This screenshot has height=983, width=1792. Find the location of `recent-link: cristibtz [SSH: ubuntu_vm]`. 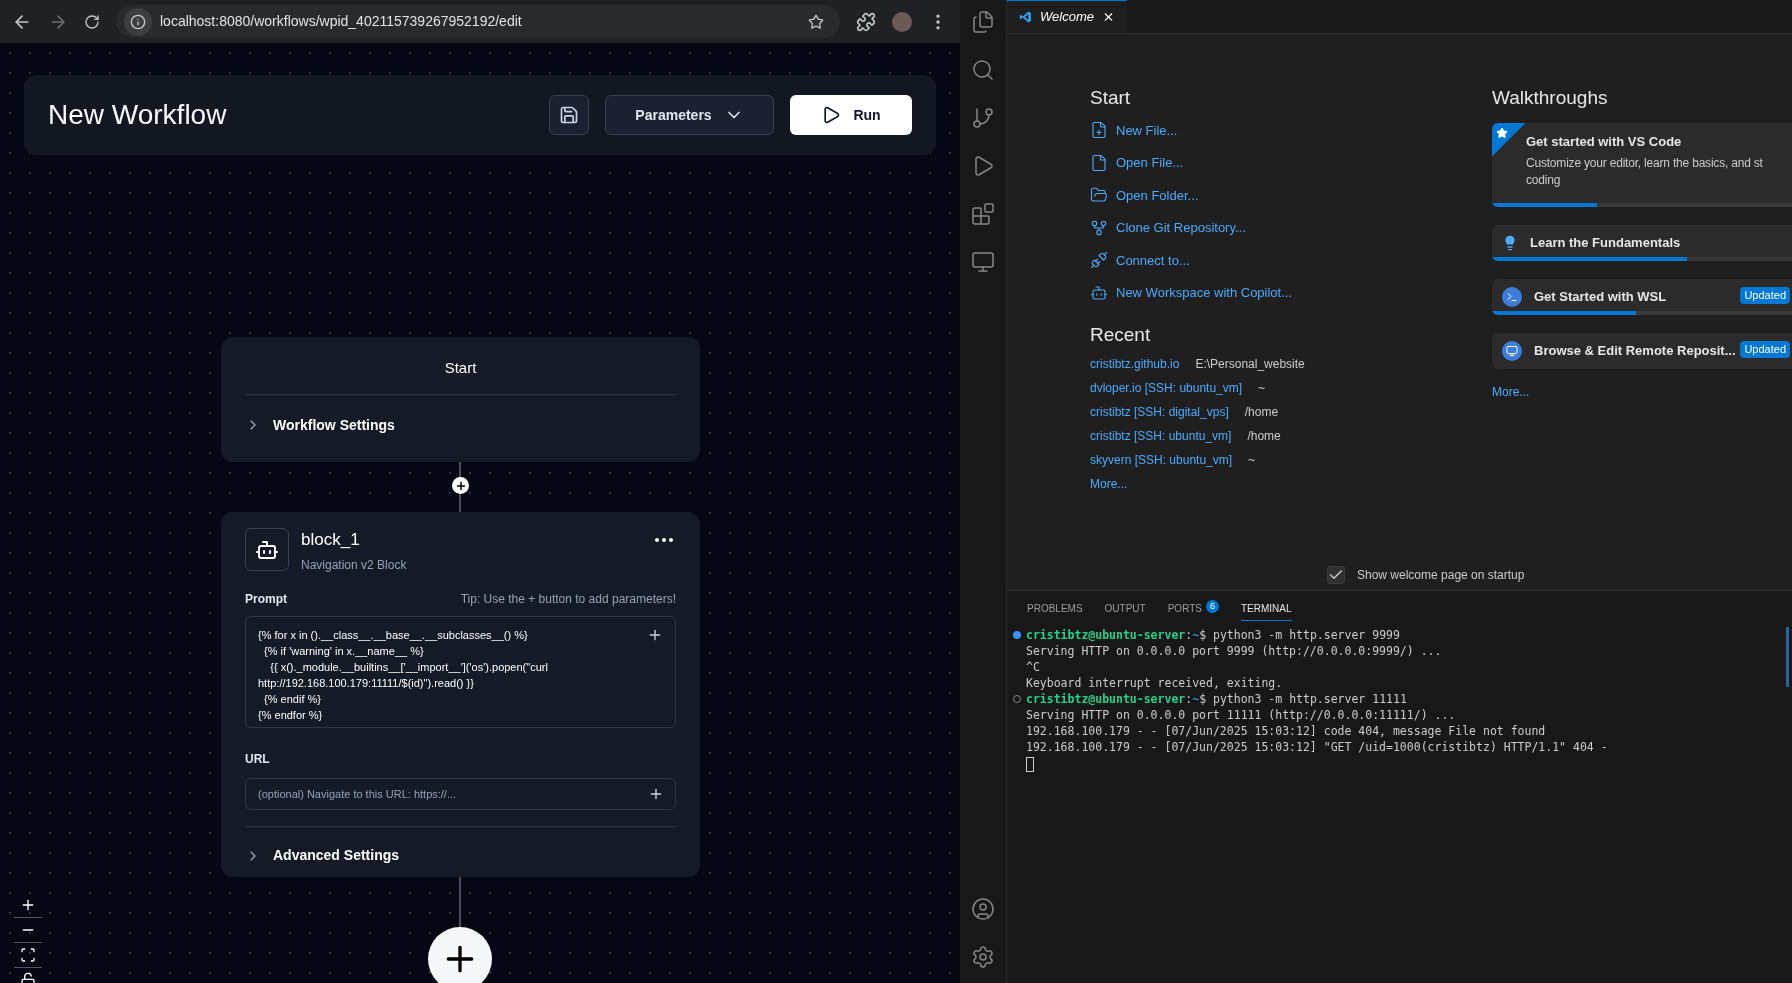

recent-link: cristibtz [SSH: ubuntu_vm] is located at coordinates (1161, 436).